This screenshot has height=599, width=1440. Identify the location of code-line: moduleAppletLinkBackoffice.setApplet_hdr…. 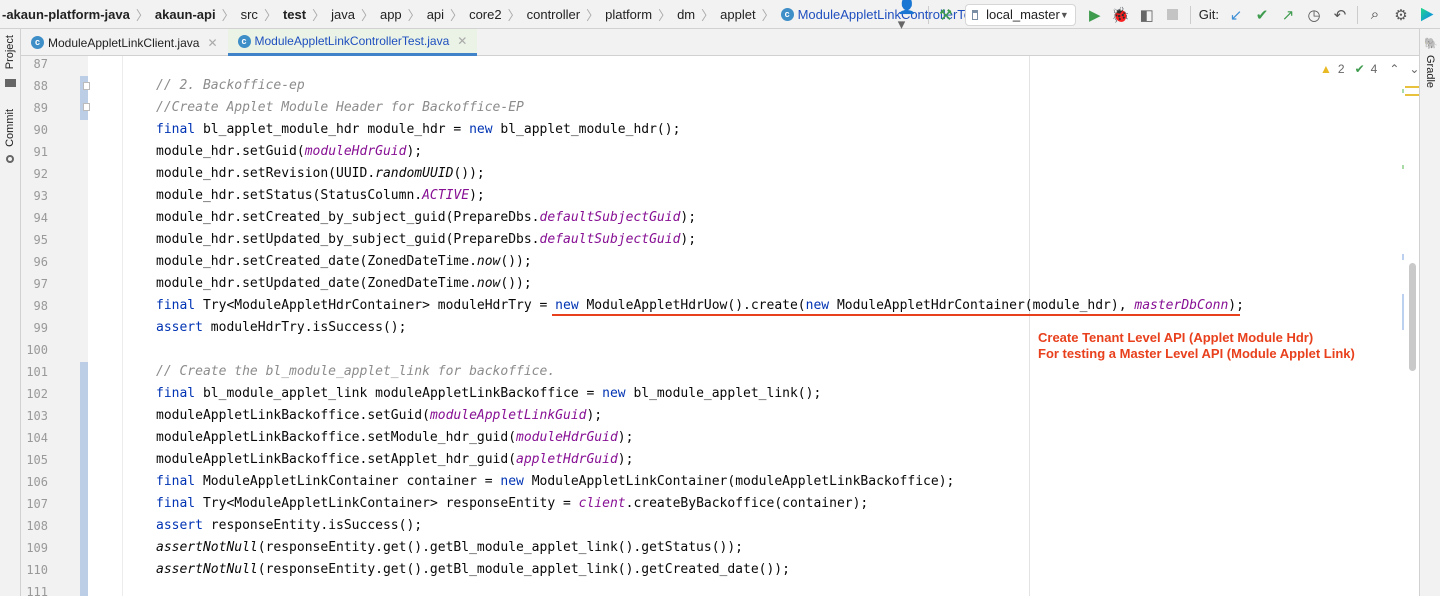
(394, 459).